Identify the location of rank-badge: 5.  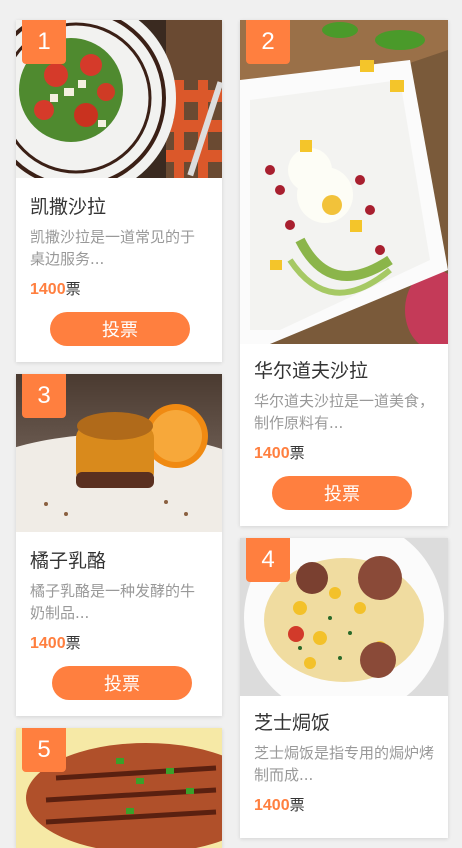
(44, 750).